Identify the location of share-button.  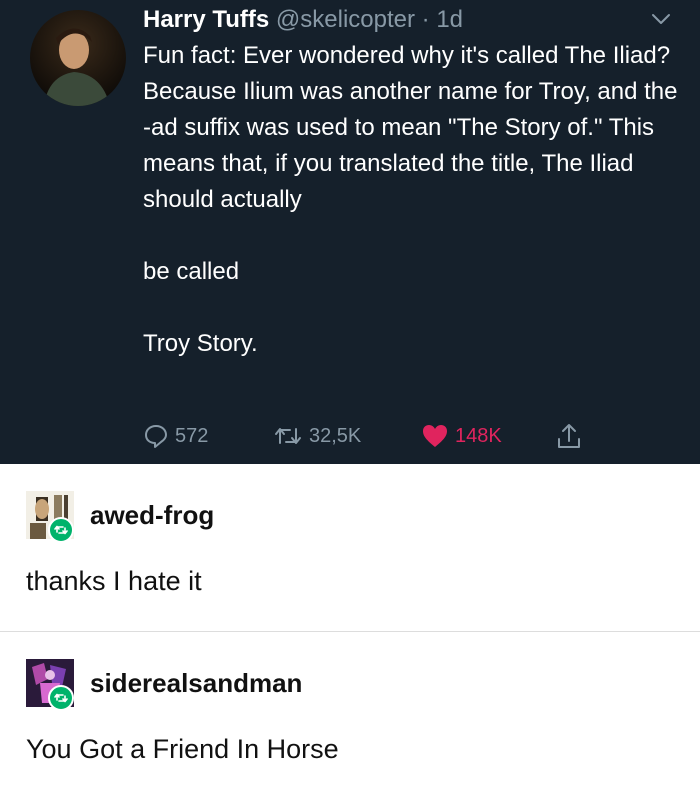
(569, 436).